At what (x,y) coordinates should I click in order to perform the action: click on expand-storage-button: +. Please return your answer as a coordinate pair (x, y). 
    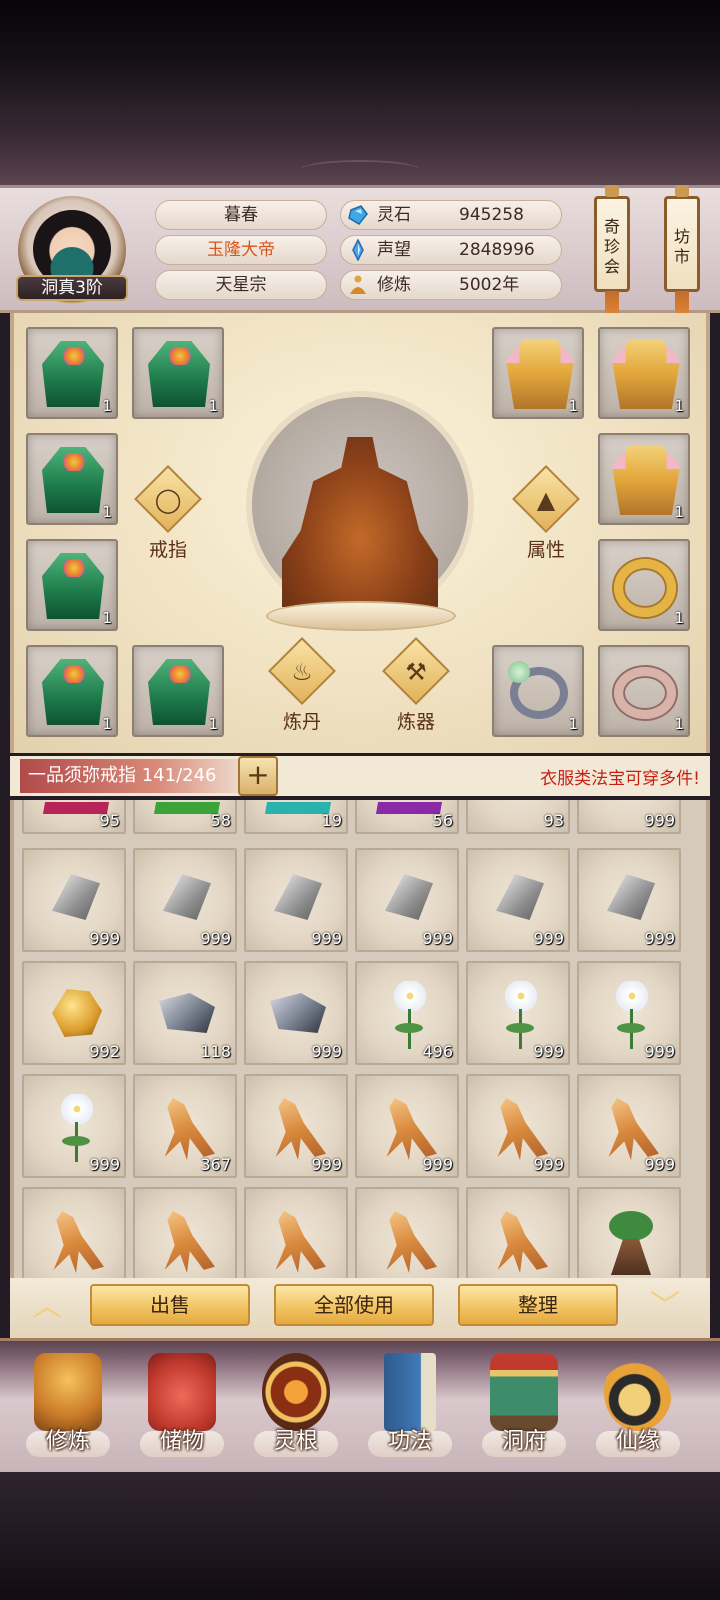
    Looking at the image, I should click on (258, 776).